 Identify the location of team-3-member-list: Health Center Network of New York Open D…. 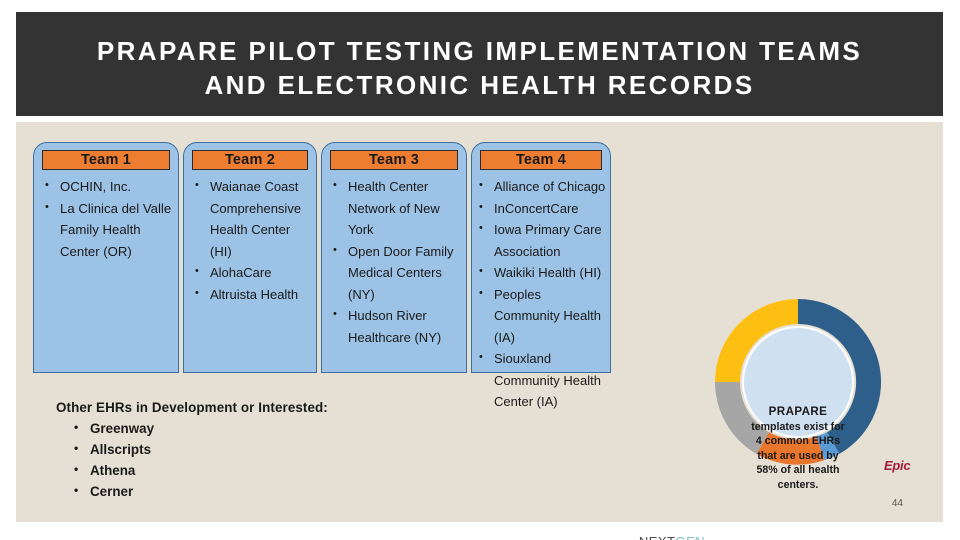
(394, 261).